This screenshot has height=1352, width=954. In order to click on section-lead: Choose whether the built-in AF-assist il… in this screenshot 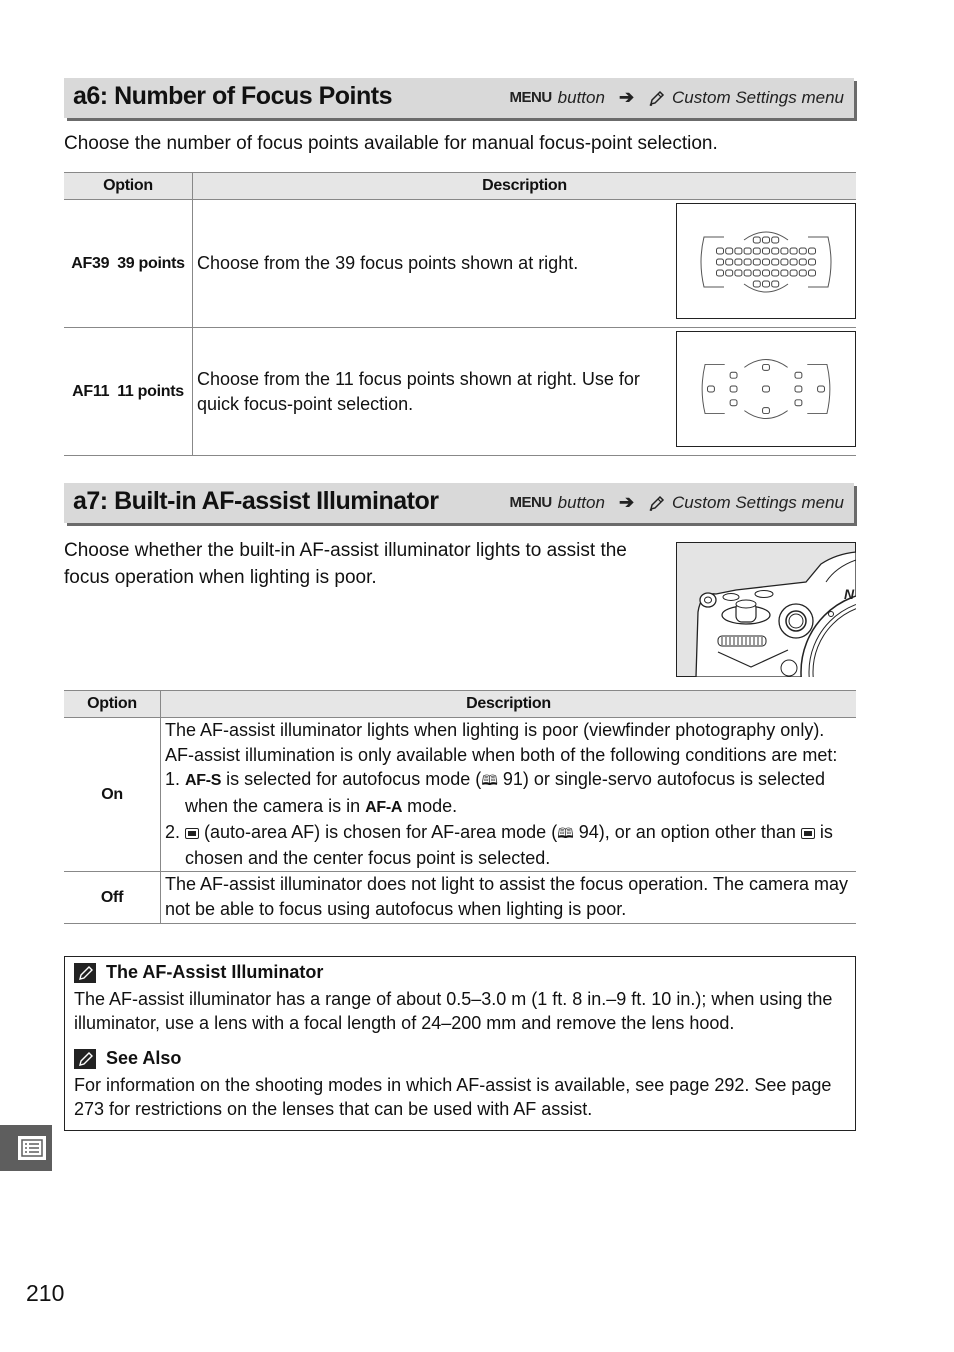, I will do `click(345, 564)`.